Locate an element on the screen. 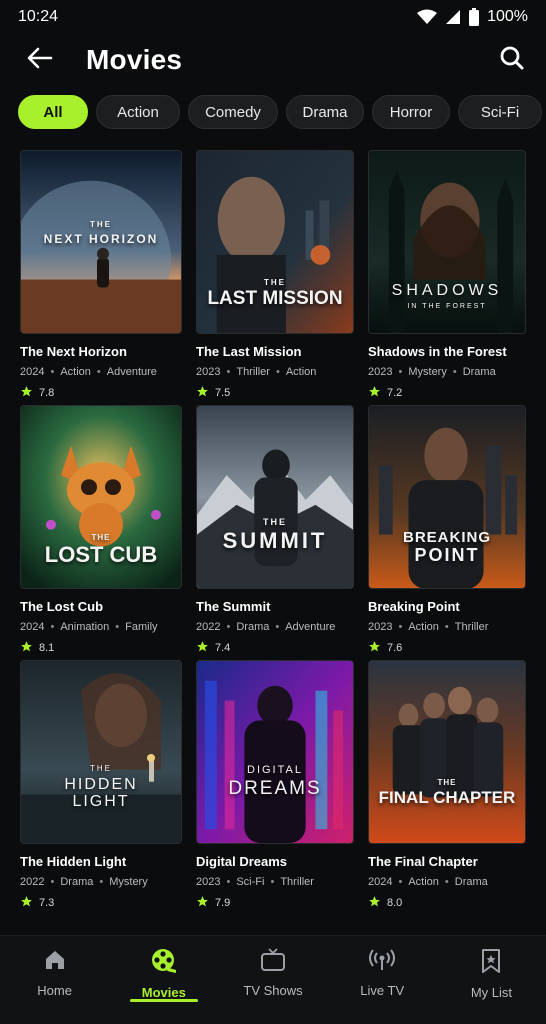  nav-item-live-tv: Live TV is located at coordinates (382, 980).